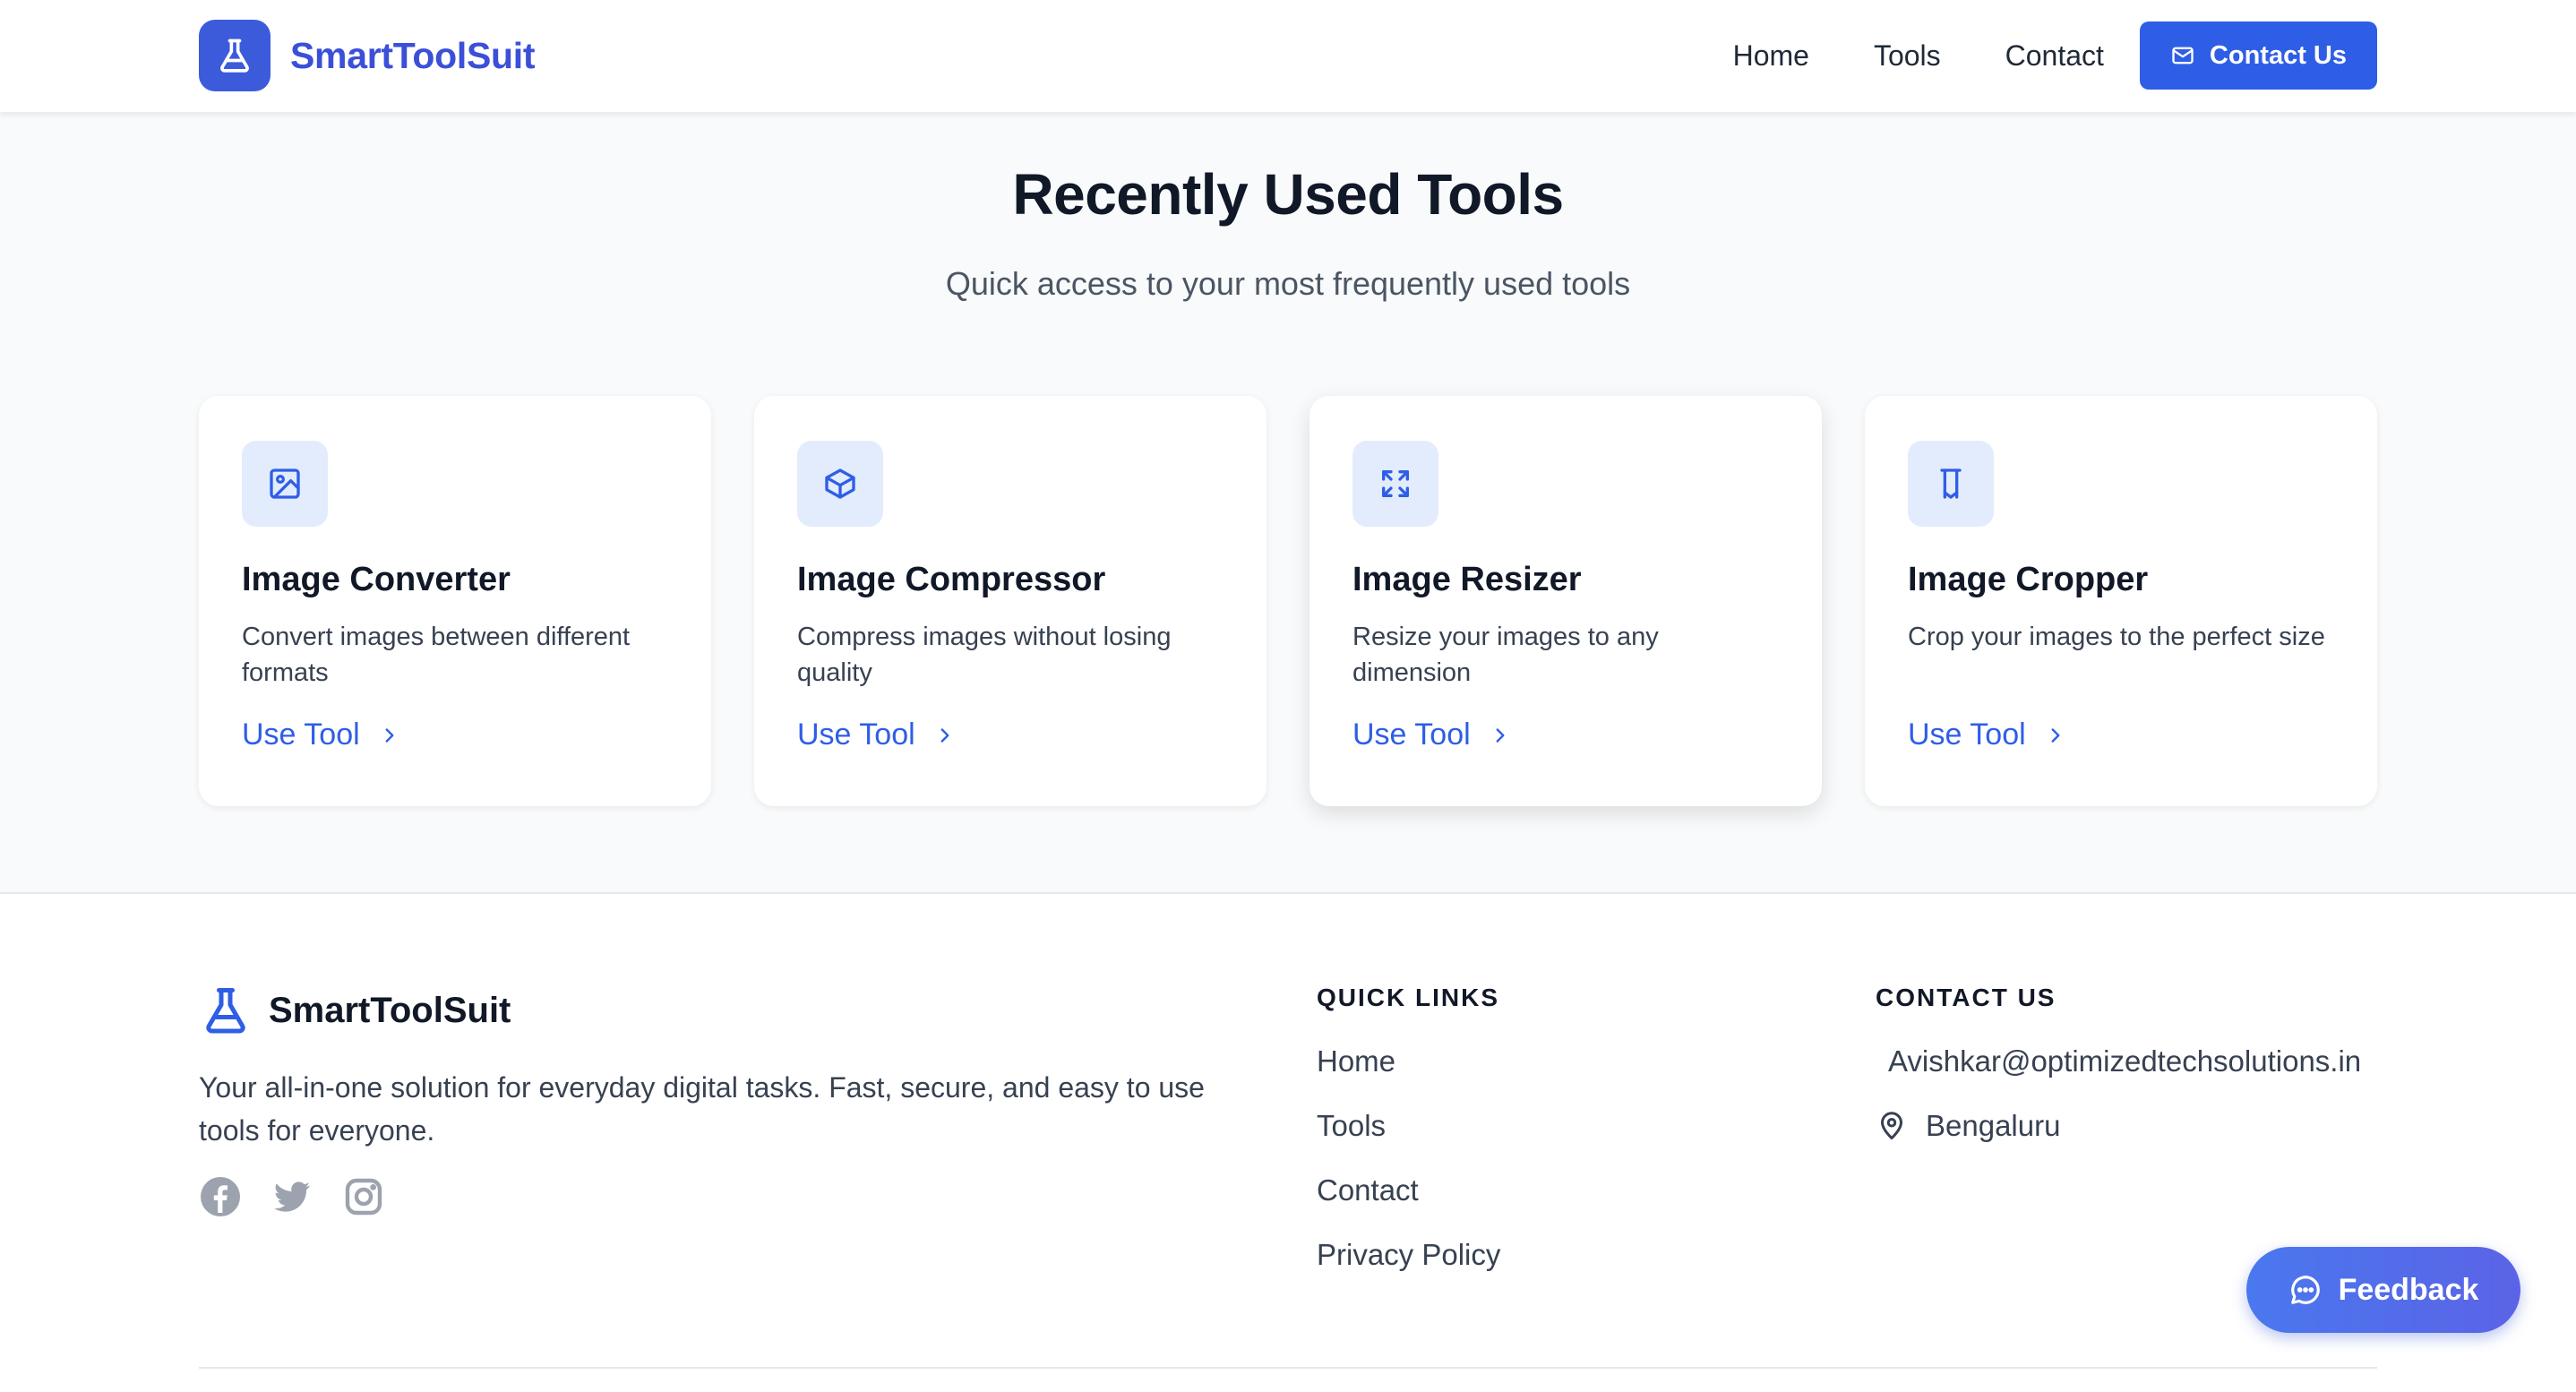 This screenshot has width=2576, height=1392. What do you see at coordinates (1505, 655) in the screenshot?
I see `tool-description: Resize your images to any dimension` at bounding box center [1505, 655].